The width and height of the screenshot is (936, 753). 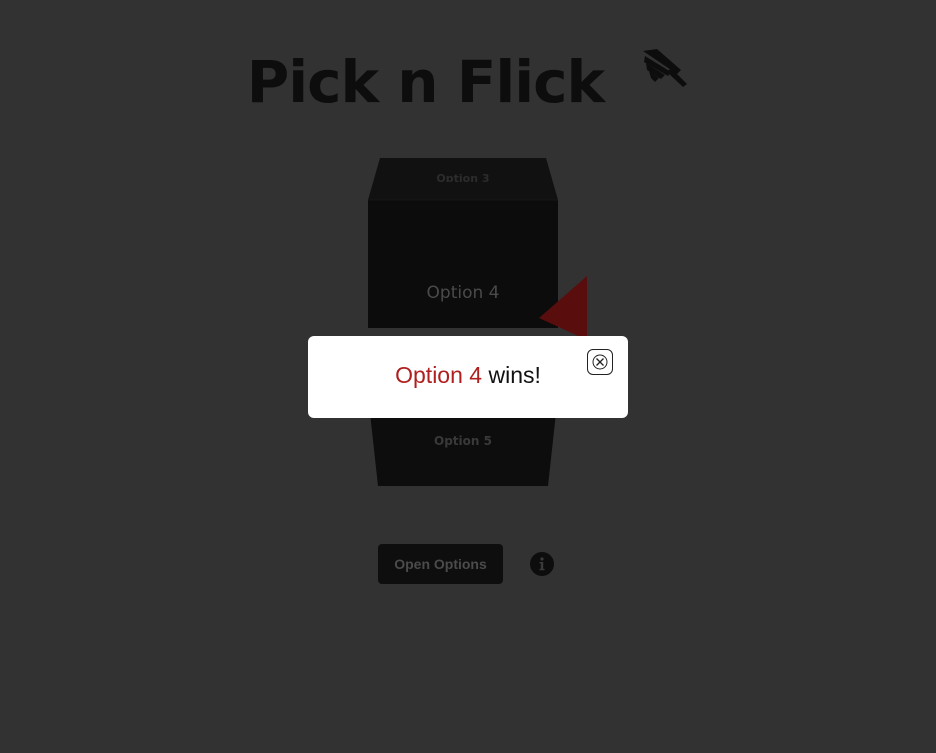 I want to click on close-icon, so click(x=600, y=362).